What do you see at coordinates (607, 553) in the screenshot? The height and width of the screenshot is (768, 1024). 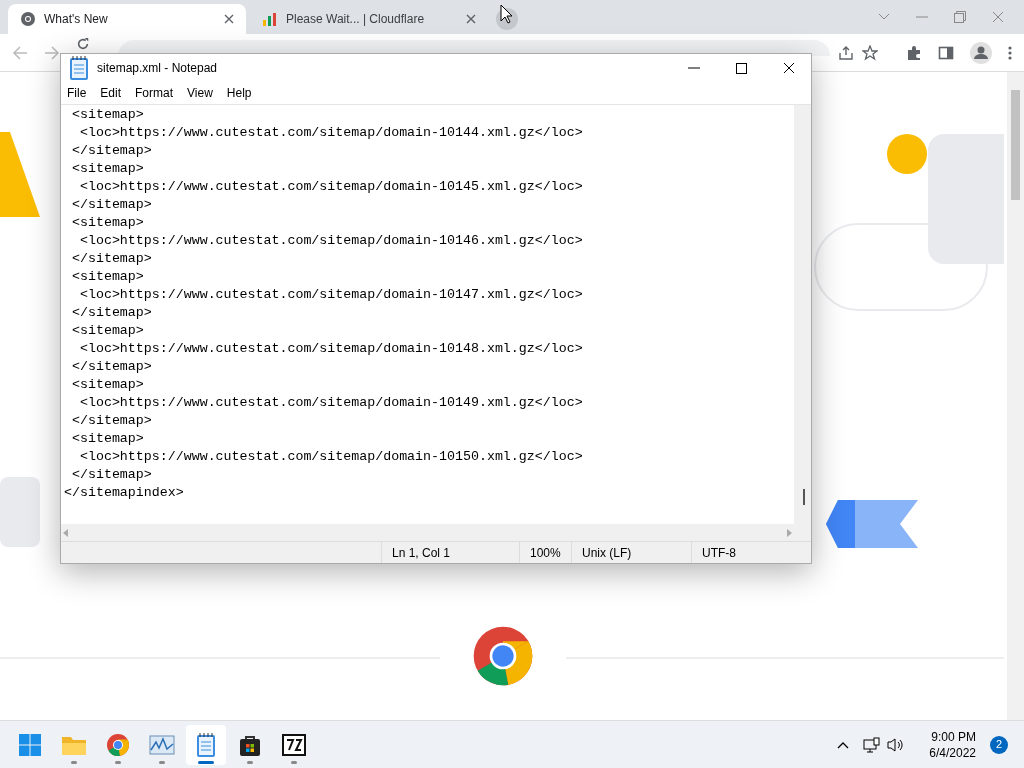 I see `status-text: Unix (LF)` at bounding box center [607, 553].